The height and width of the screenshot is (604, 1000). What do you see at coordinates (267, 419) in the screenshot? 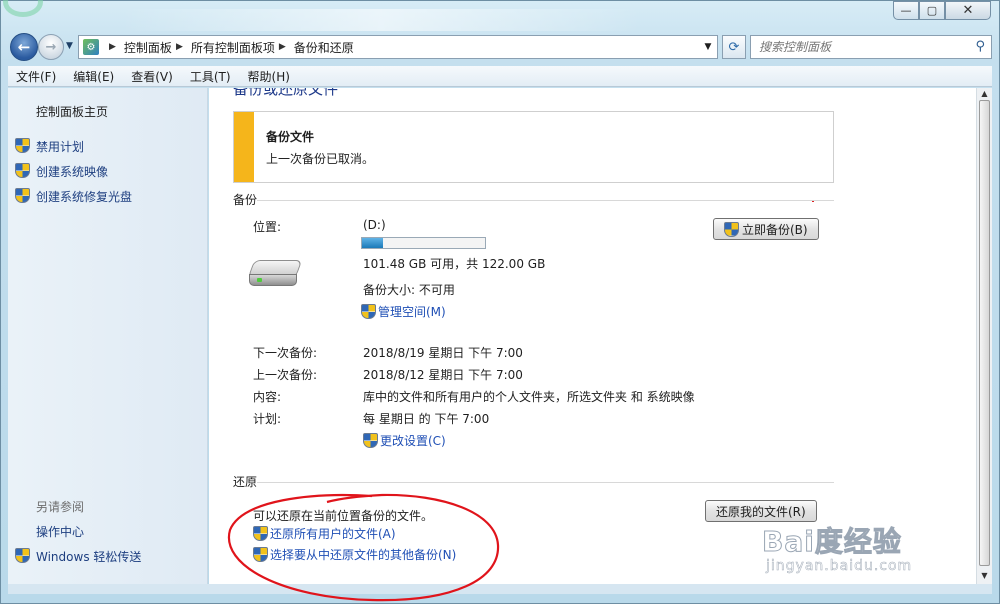
I see `schedule-label: 计划:` at bounding box center [267, 419].